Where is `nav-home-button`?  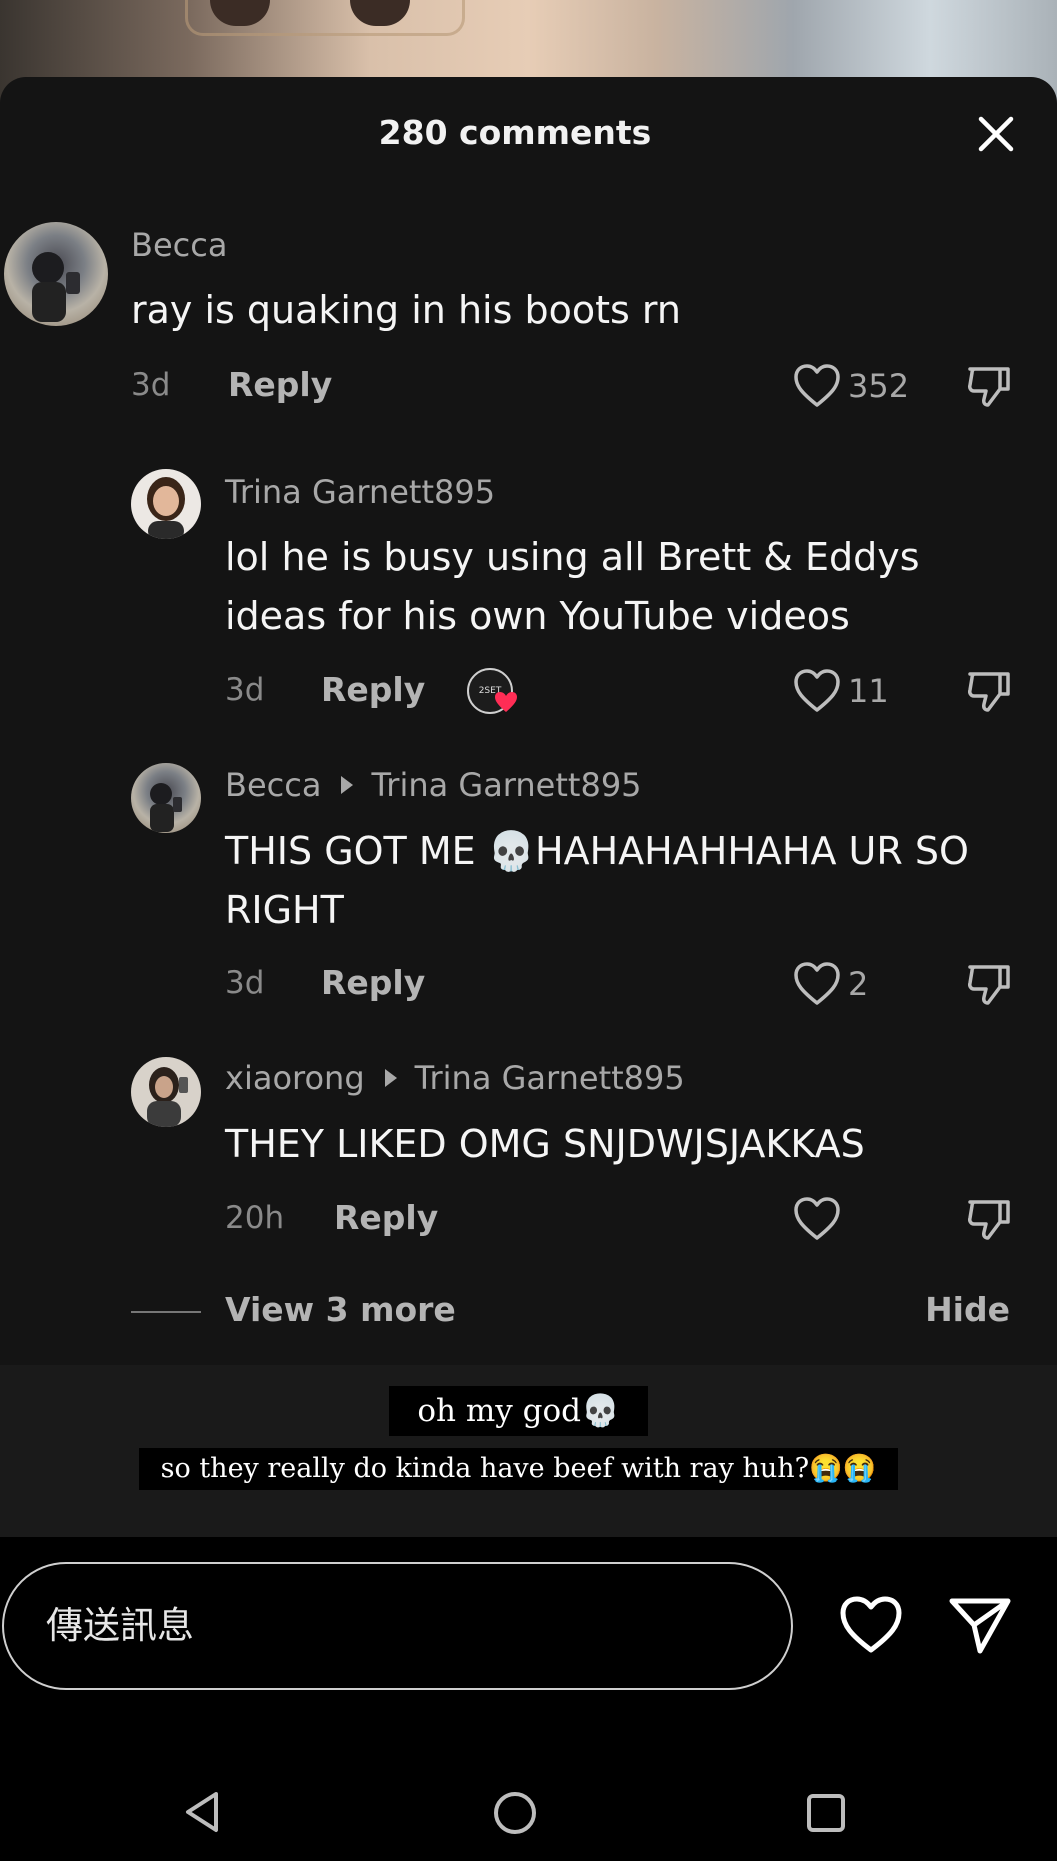
nav-home-button is located at coordinates (515, 1815).